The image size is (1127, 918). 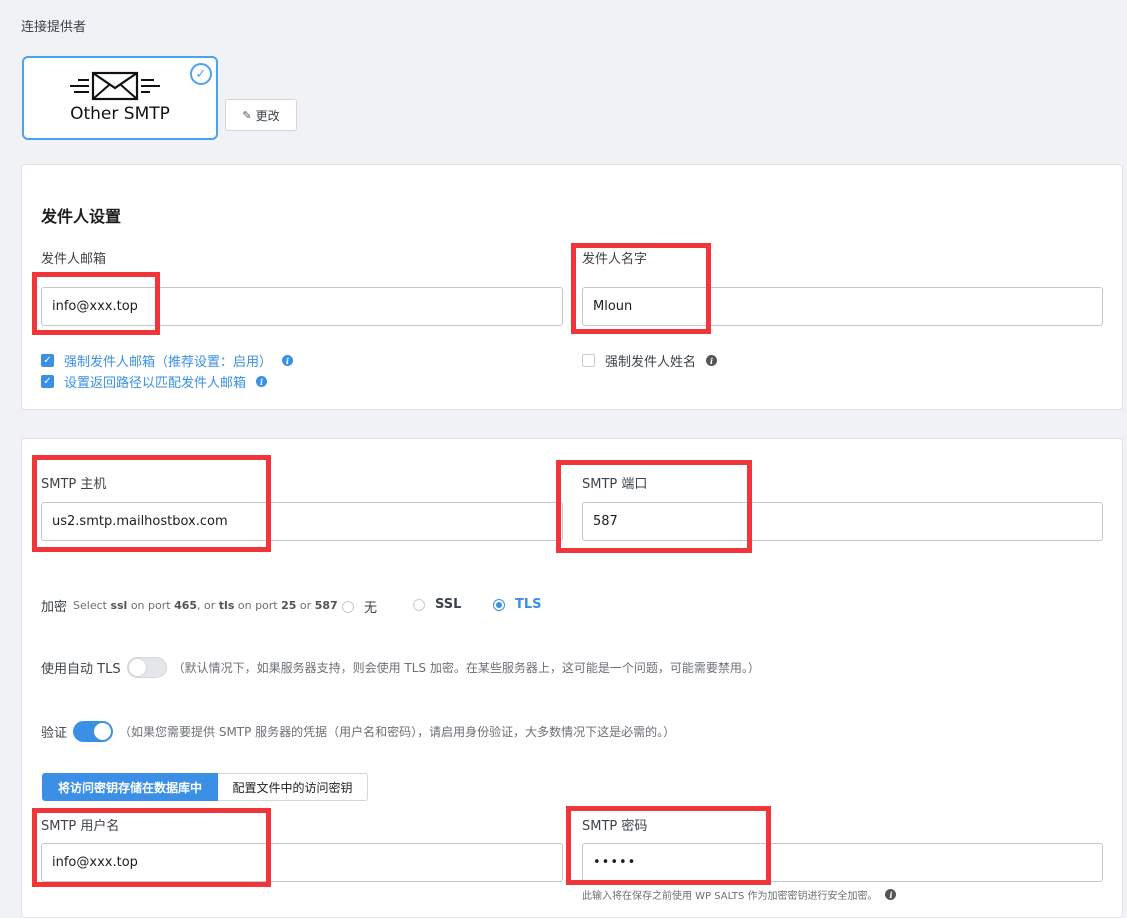 What do you see at coordinates (842, 306) in the screenshot?
I see `sender-name-input: Mloun` at bounding box center [842, 306].